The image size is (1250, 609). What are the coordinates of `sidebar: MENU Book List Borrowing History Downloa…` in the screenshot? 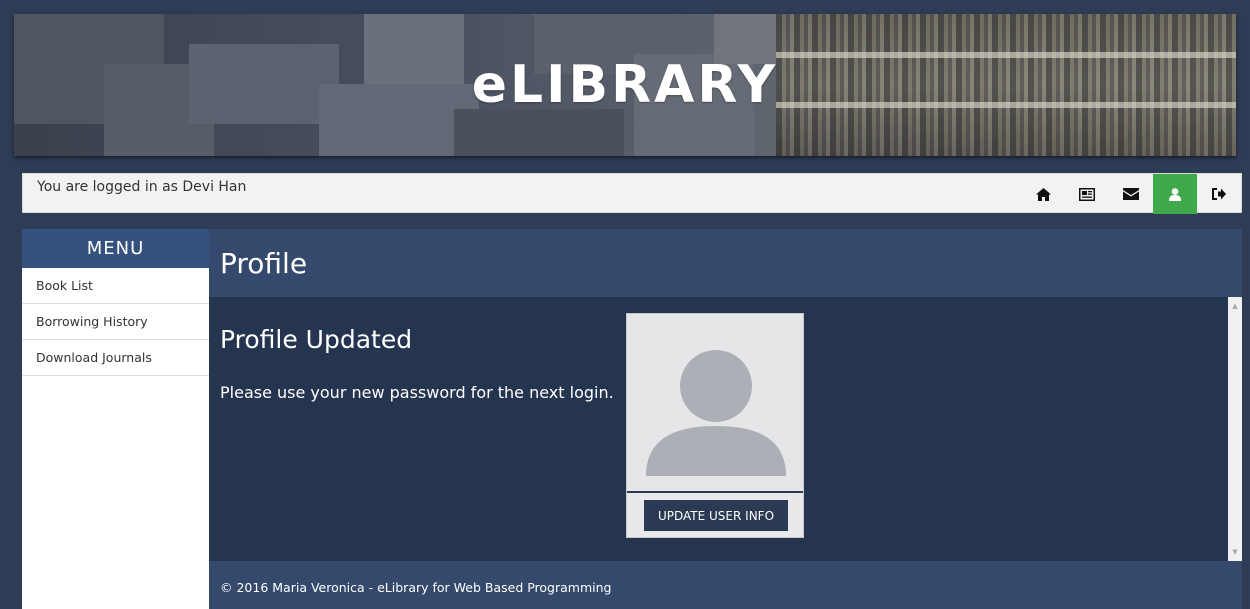 It's located at (115, 419).